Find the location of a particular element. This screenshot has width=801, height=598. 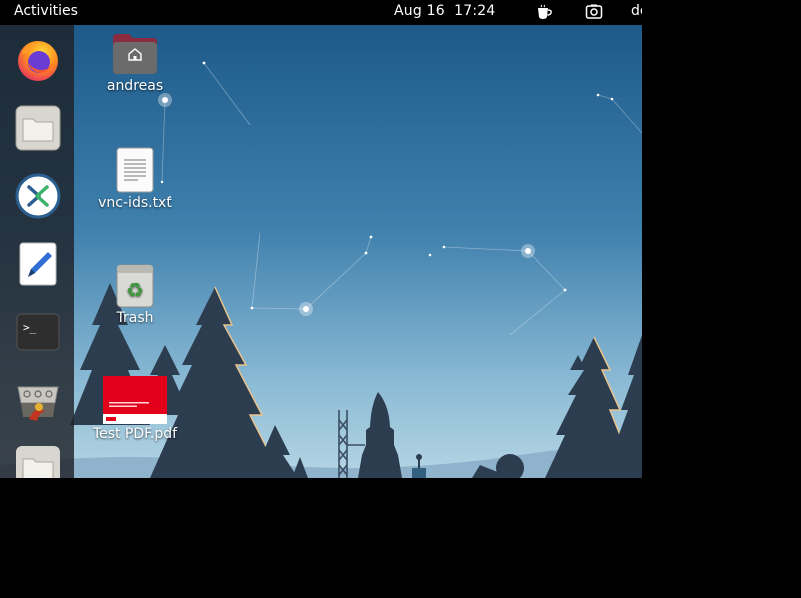

trash-icon: ♻ is located at coordinates (135, 285).